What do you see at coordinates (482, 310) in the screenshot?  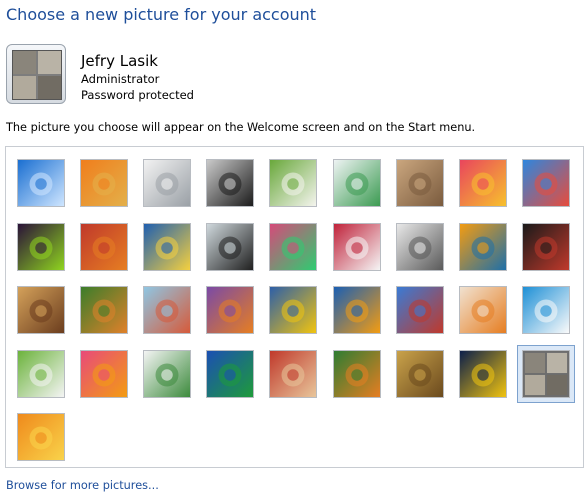 I see `picture-doll` at bounding box center [482, 310].